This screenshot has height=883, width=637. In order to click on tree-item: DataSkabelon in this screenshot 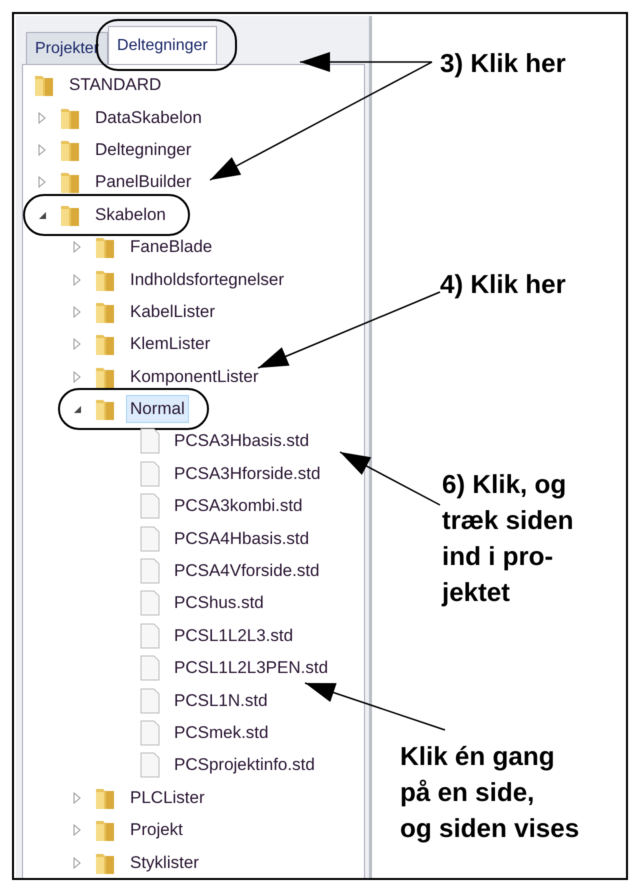, I will do `click(148, 118)`.